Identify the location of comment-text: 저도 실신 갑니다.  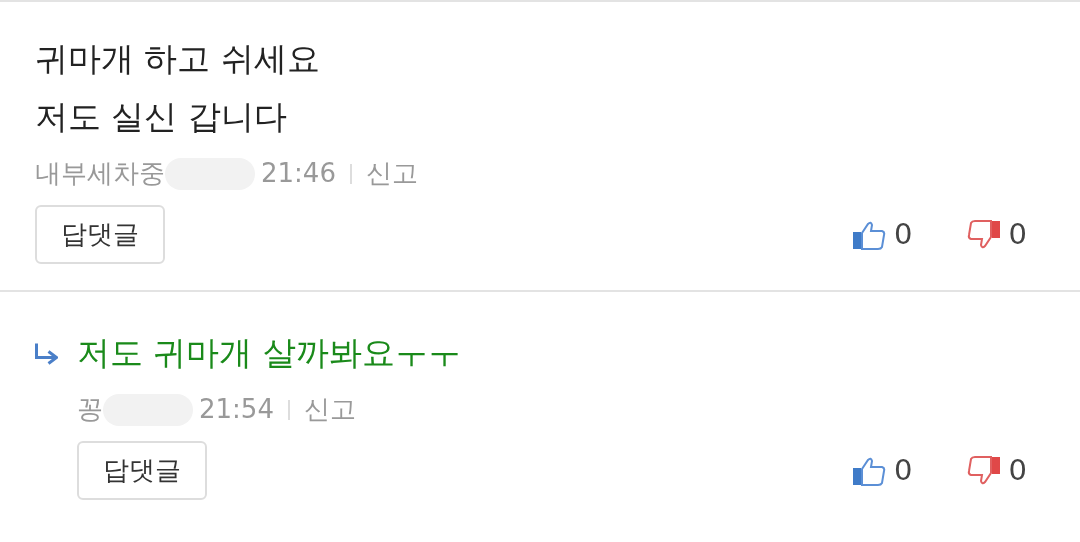
(161, 117).